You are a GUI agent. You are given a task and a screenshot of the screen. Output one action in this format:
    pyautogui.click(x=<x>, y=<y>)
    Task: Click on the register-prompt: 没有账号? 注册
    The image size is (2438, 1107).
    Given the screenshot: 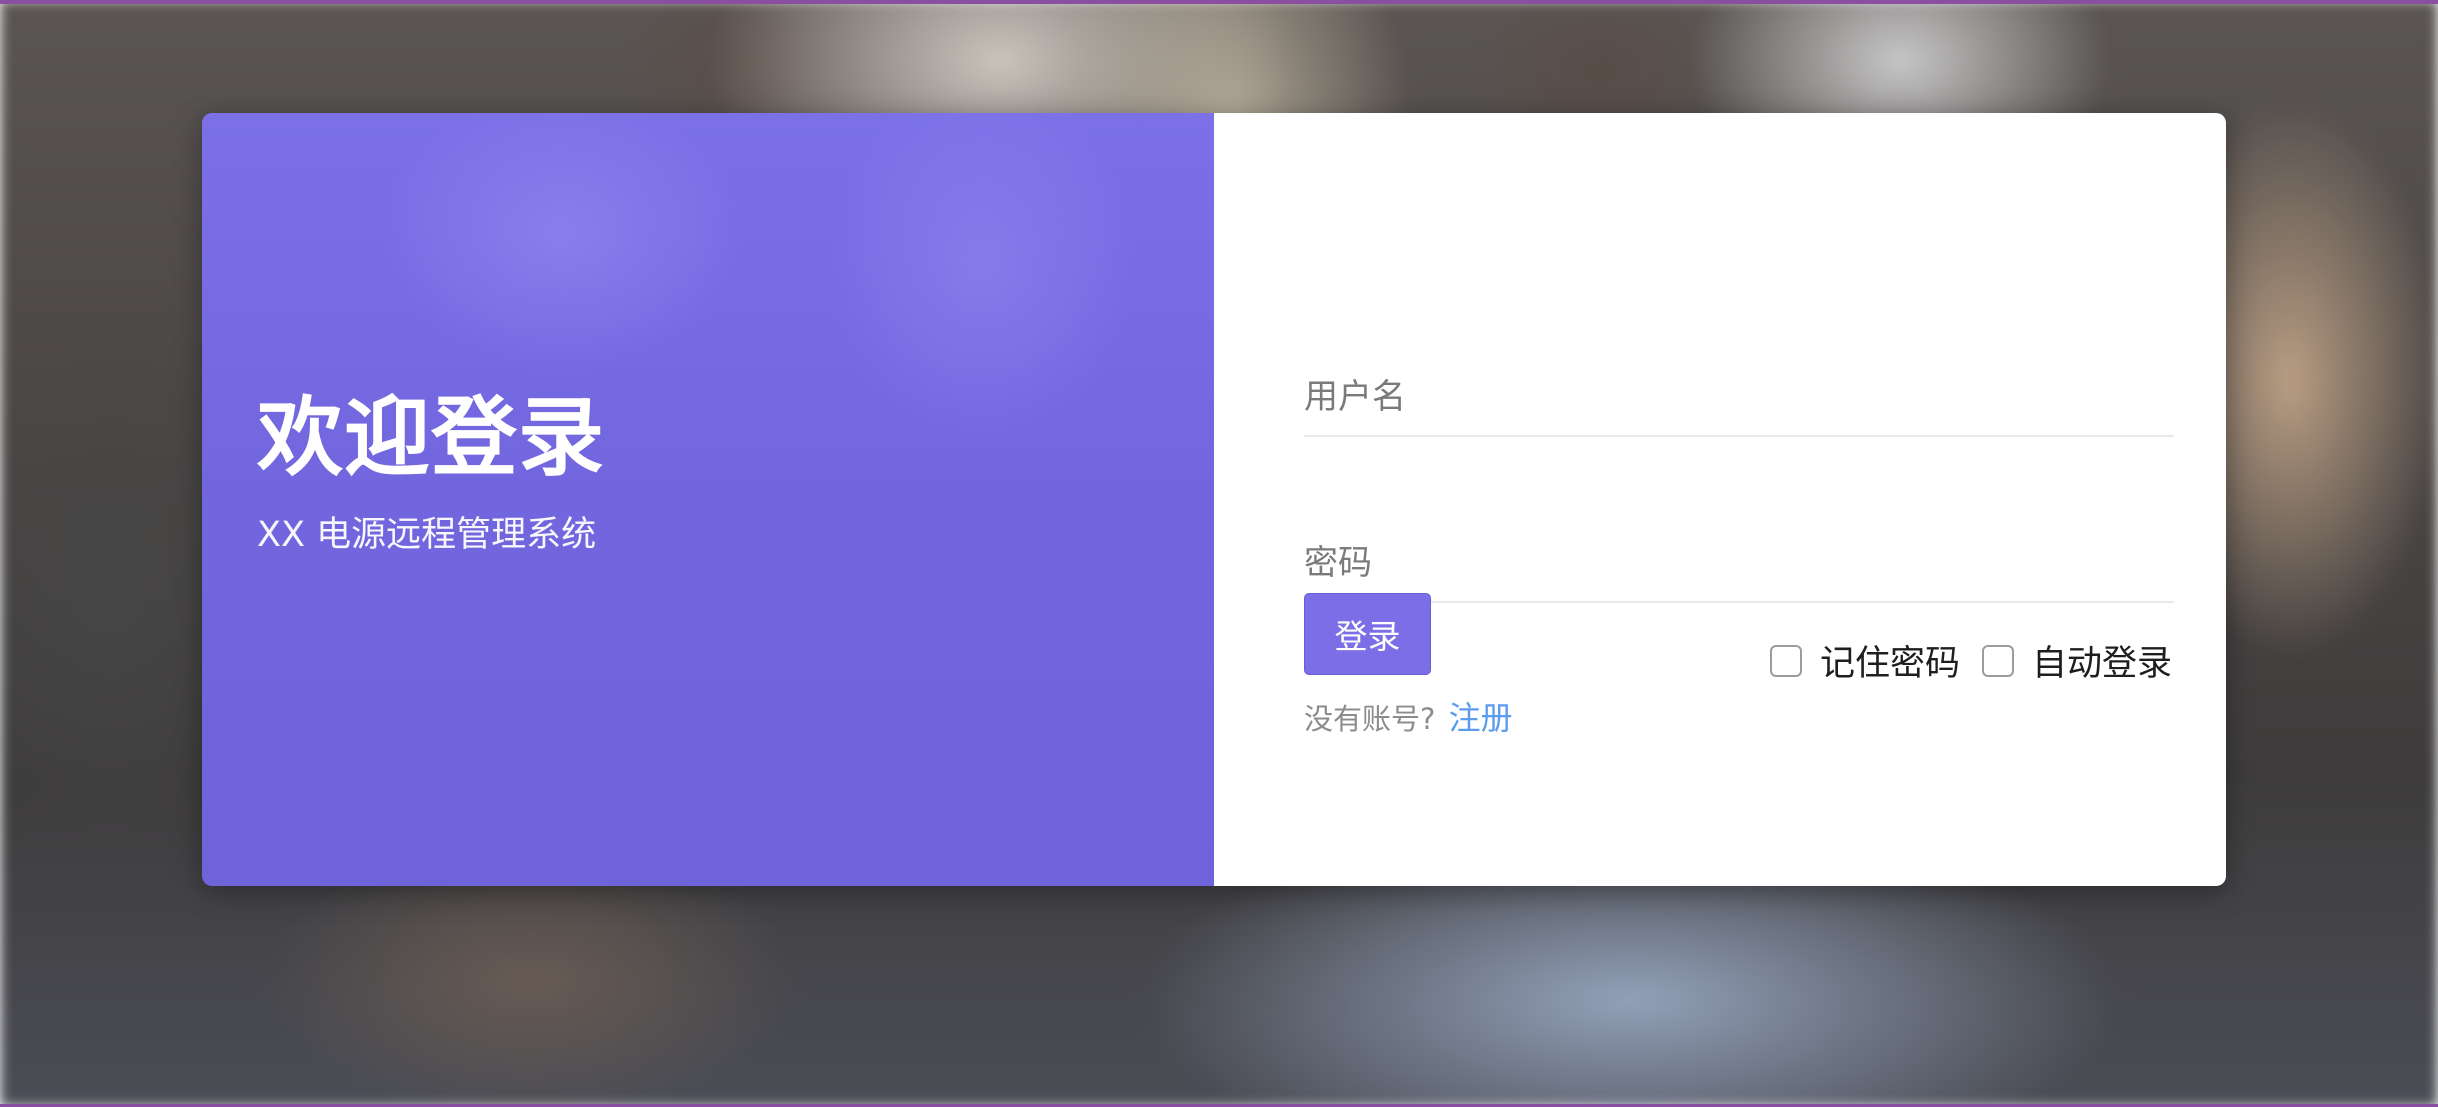 What is the action you would take?
    pyautogui.click(x=1408, y=716)
    